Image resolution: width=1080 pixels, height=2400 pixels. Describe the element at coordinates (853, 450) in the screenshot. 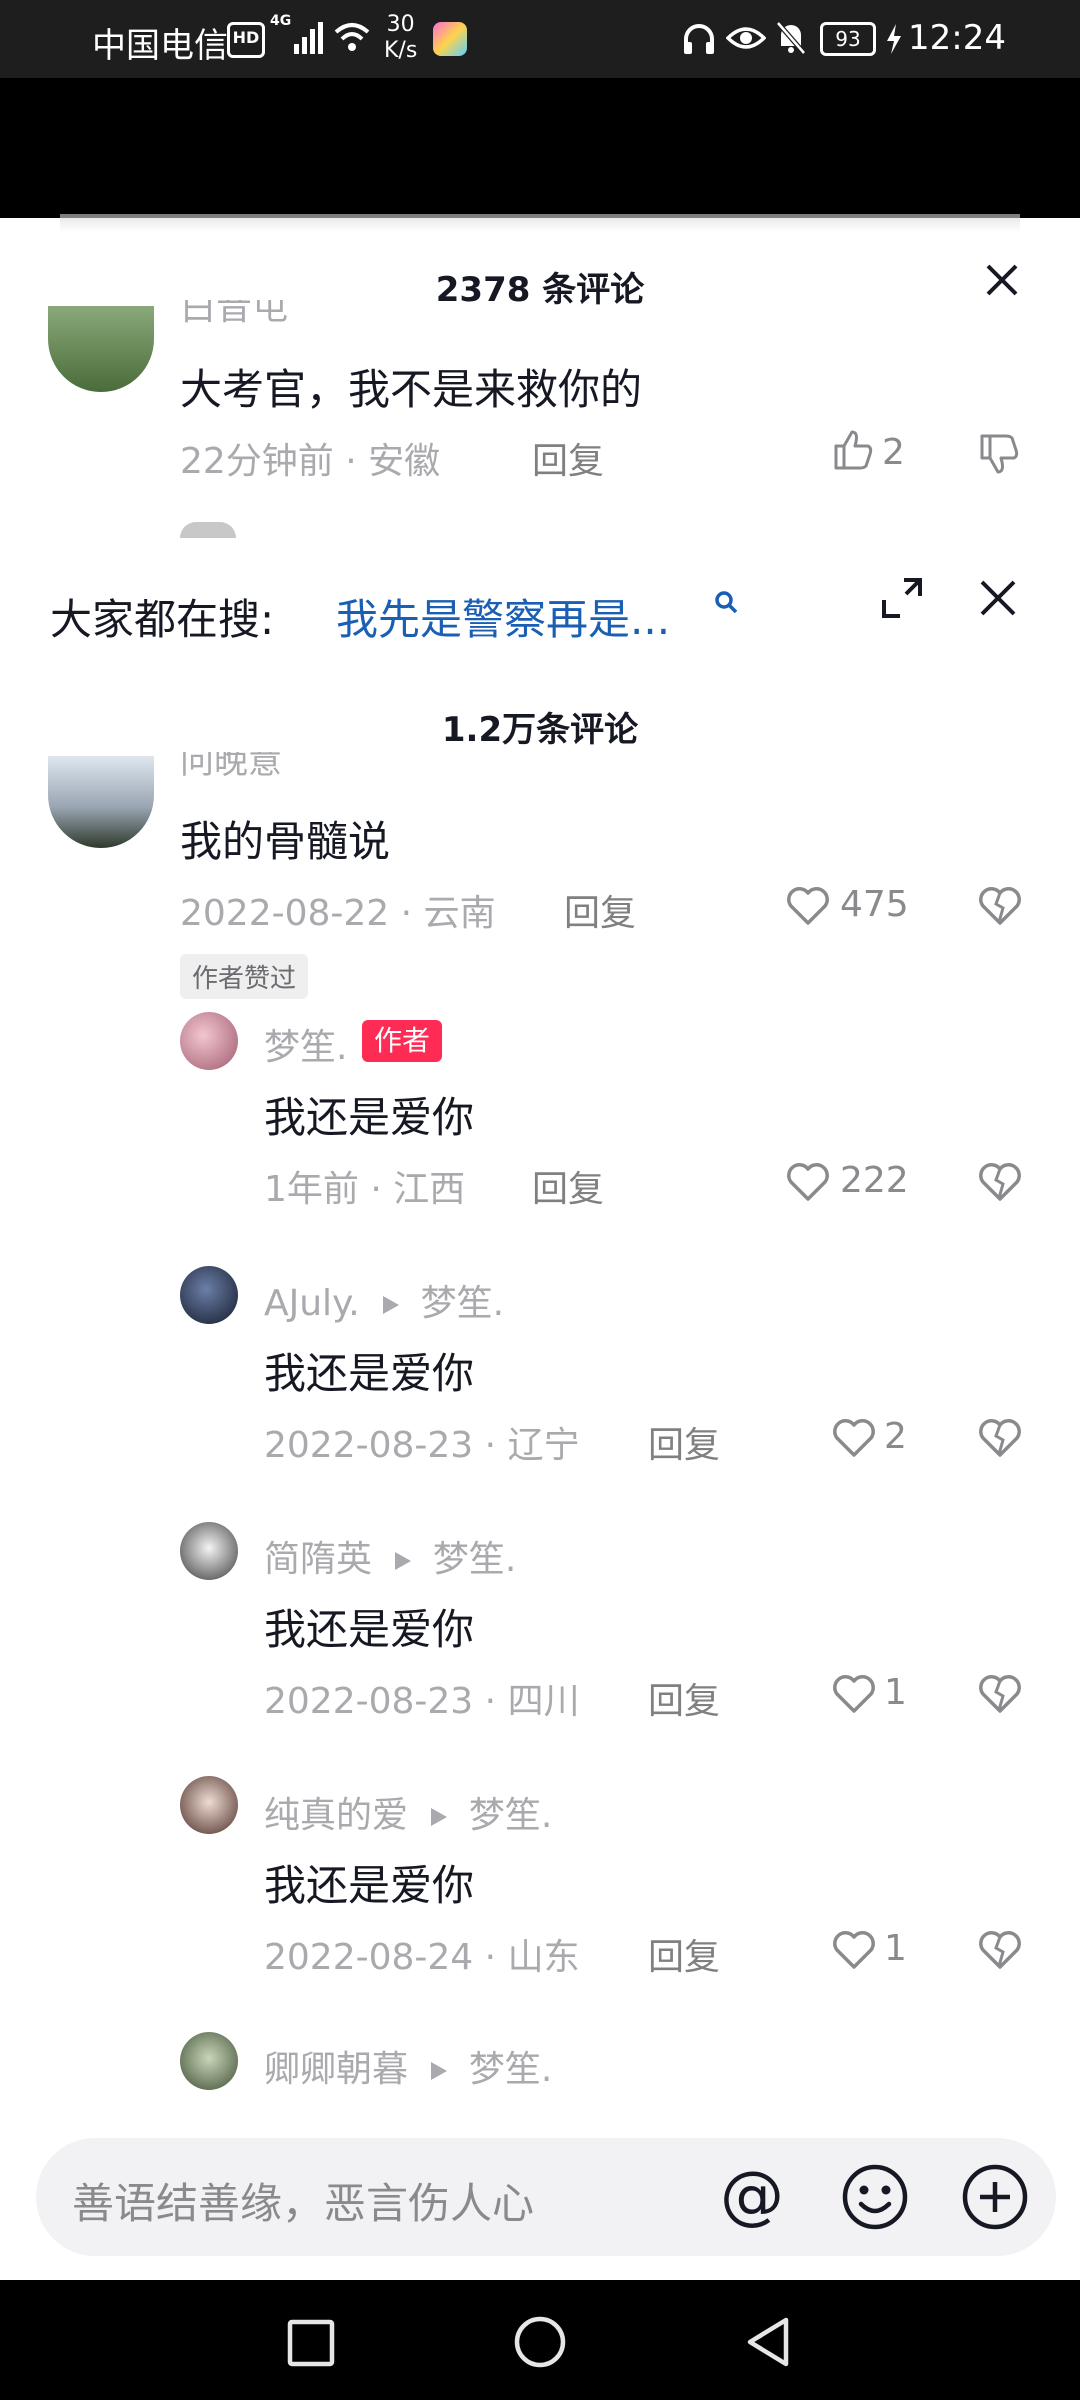

I see `thumbs-up-icon` at that location.